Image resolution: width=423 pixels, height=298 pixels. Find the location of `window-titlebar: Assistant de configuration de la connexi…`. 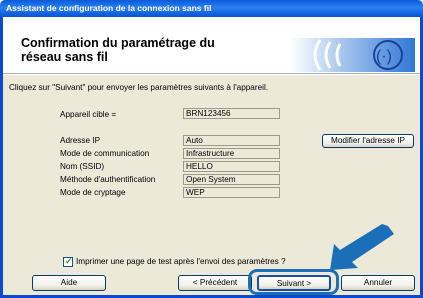

window-titlebar: Assistant de configuration de la connexi… is located at coordinates (211, 8).